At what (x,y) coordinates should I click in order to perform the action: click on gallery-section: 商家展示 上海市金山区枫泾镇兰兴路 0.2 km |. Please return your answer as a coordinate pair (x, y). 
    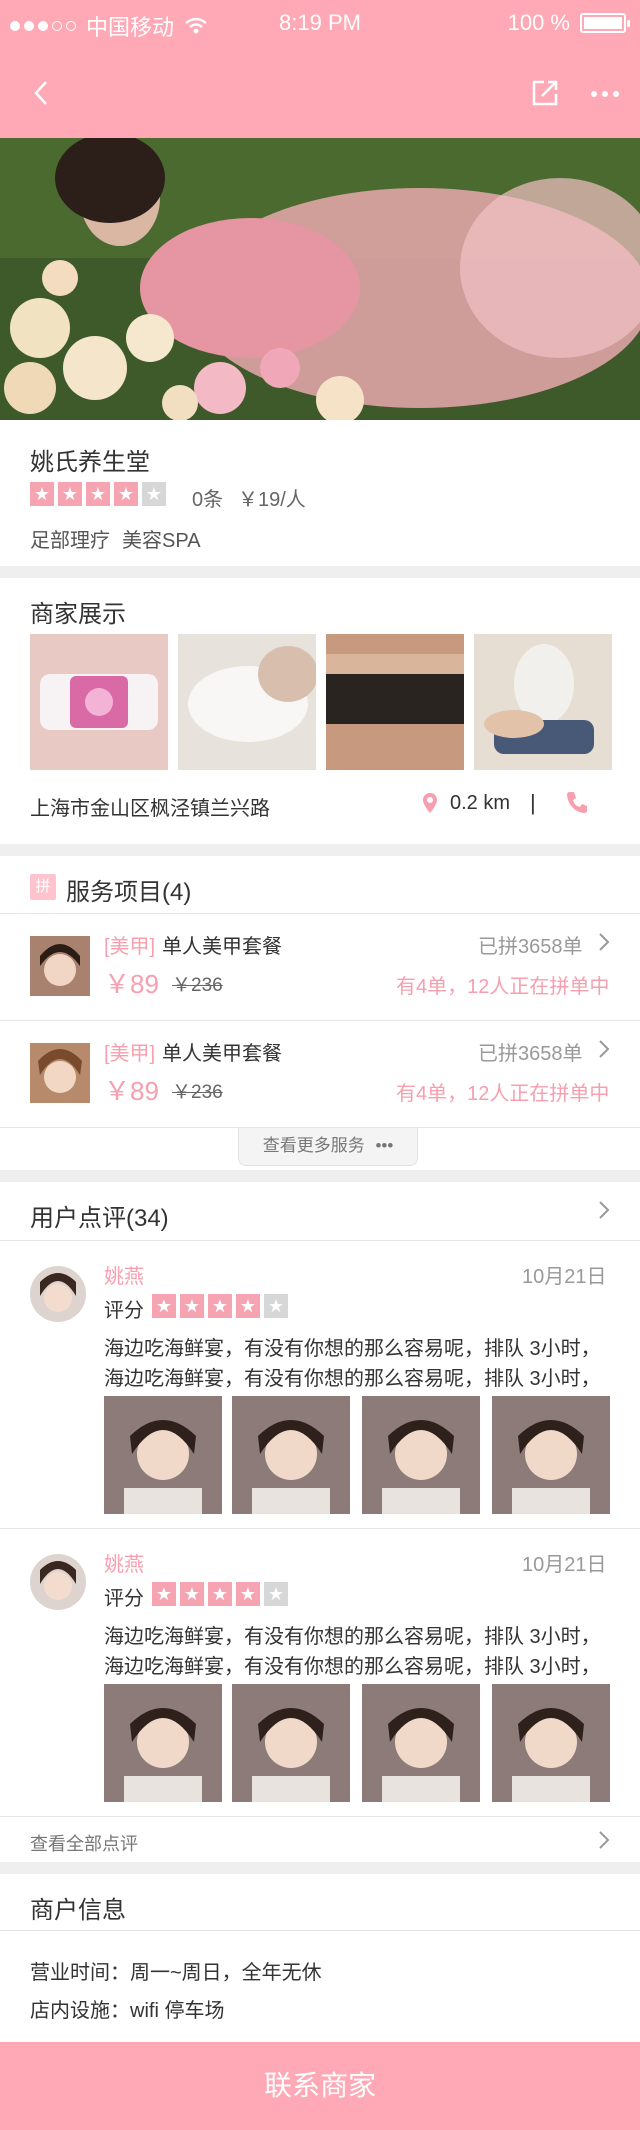
    Looking at the image, I should click on (320, 711).